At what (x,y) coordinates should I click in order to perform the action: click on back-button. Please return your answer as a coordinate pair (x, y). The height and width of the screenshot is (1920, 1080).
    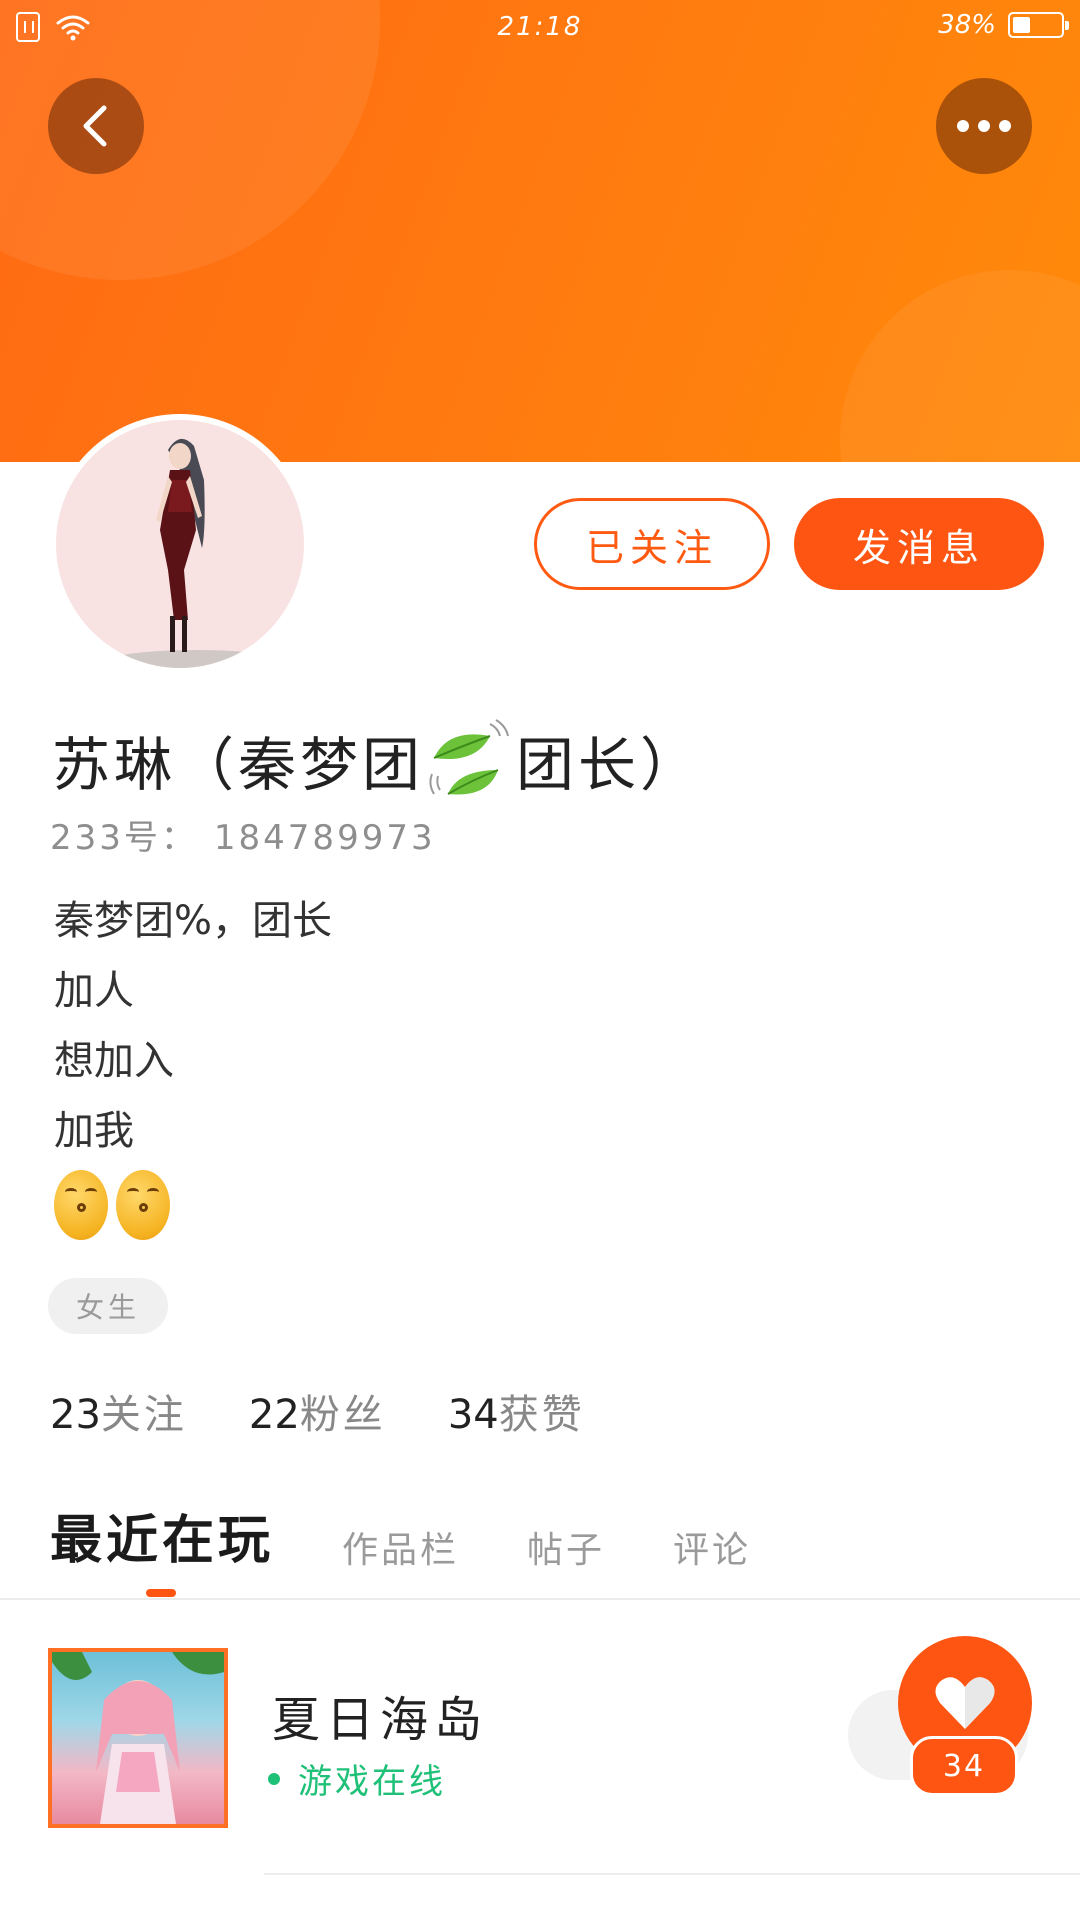
    Looking at the image, I should click on (96, 126).